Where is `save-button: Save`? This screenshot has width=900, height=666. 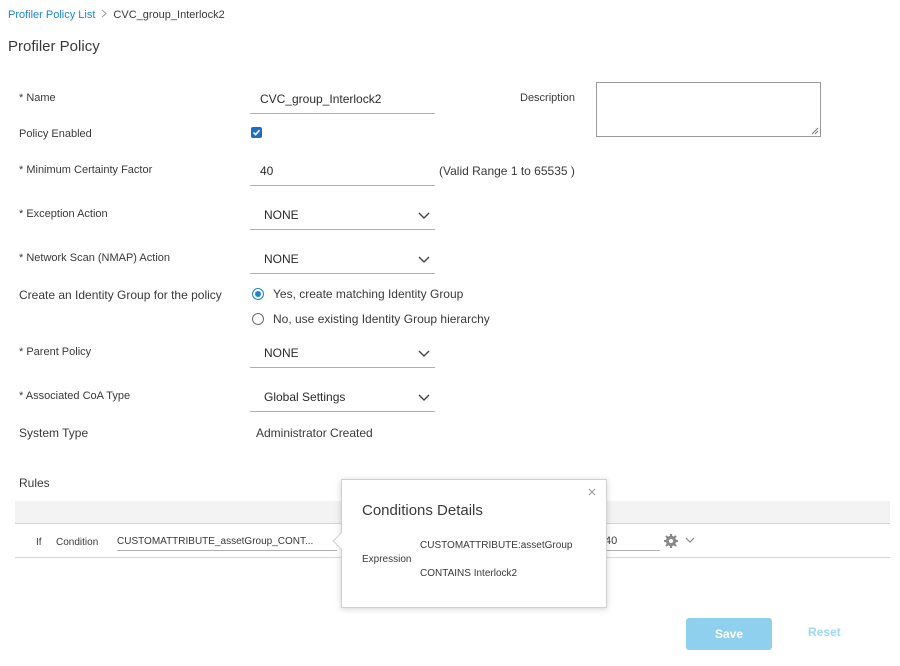
save-button: Save is located at coordinates (729, 634).